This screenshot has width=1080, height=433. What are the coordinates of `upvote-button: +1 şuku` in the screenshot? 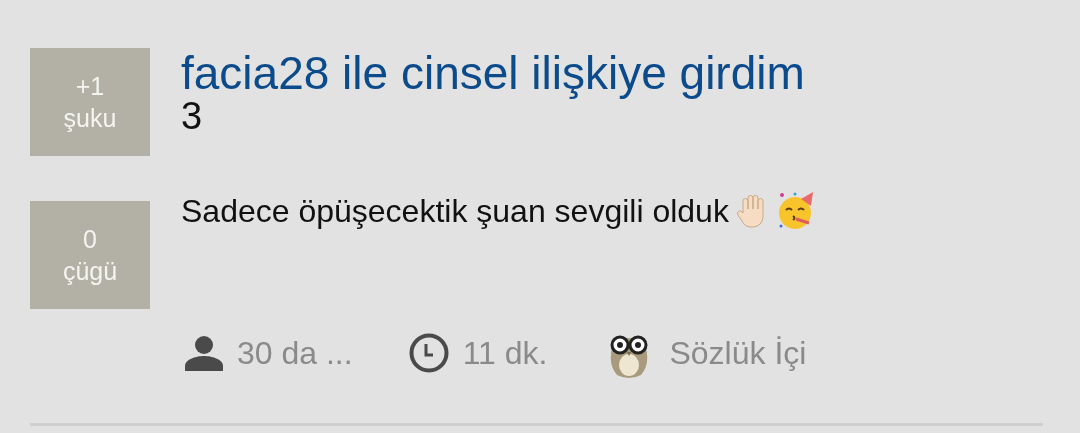 It's located at (90, 102).